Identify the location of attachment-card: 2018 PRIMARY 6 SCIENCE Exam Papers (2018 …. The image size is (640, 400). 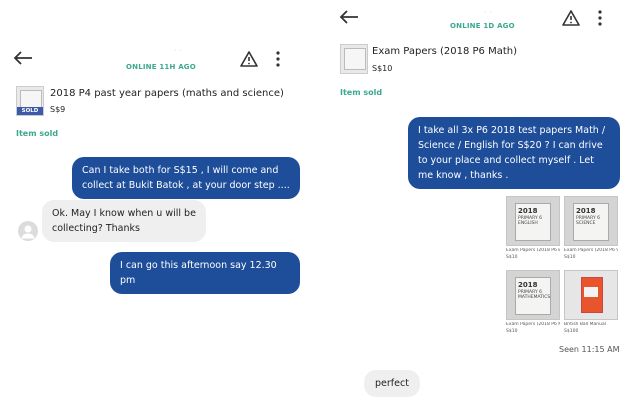
(591, 231).